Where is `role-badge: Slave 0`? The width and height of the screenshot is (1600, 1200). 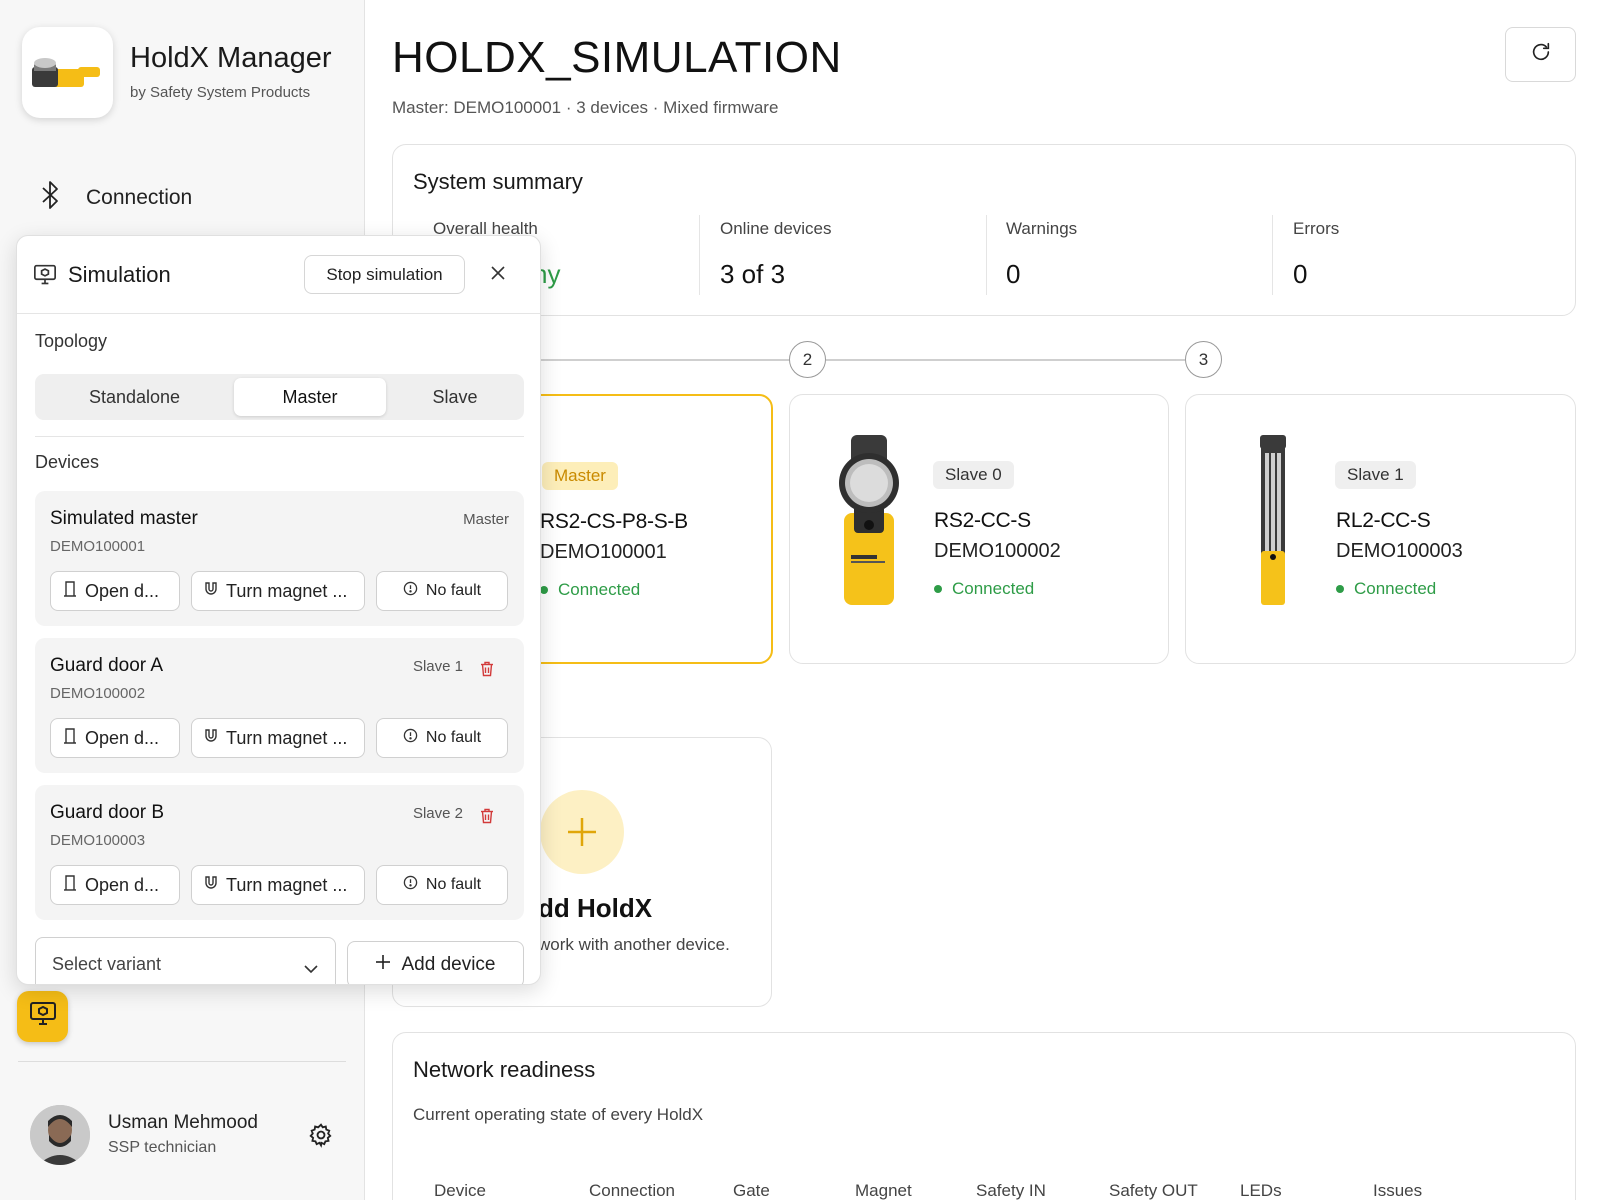
role-badge: Slave 0 is located at coordinates (973, 475).